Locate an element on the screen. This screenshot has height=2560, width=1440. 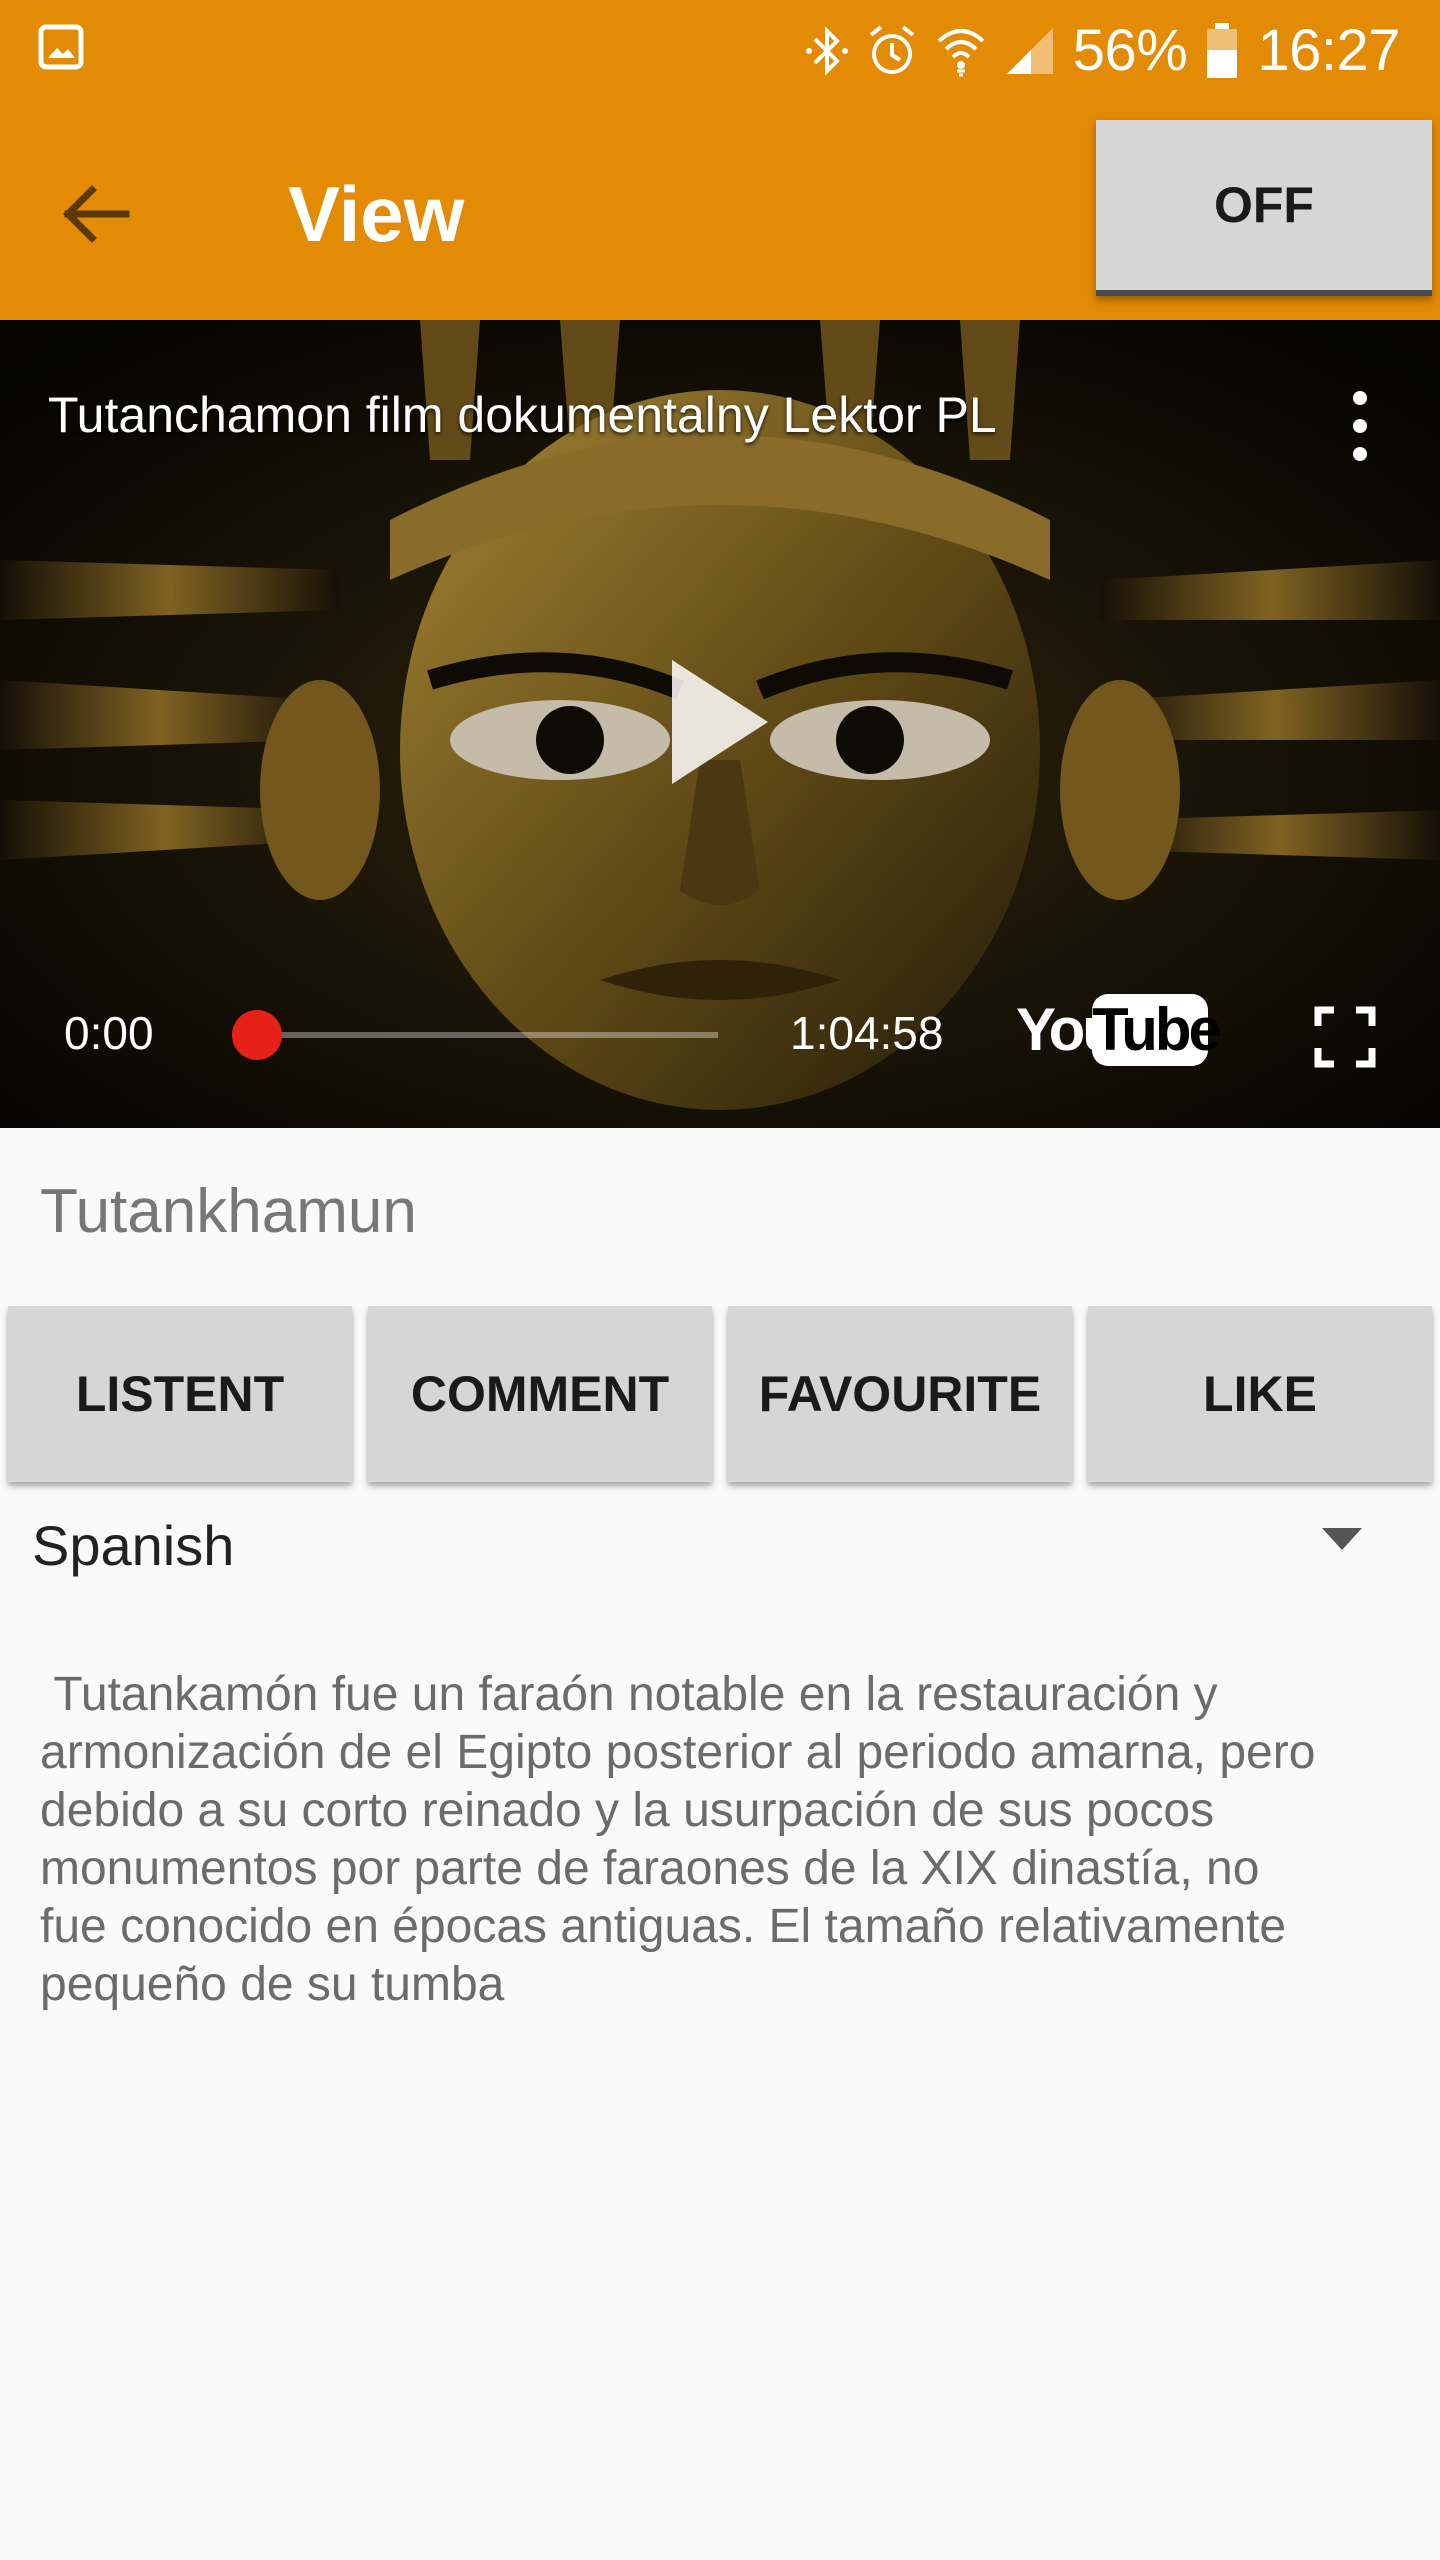
listen-button: LISTENT is located at coordinates (180, 1394).